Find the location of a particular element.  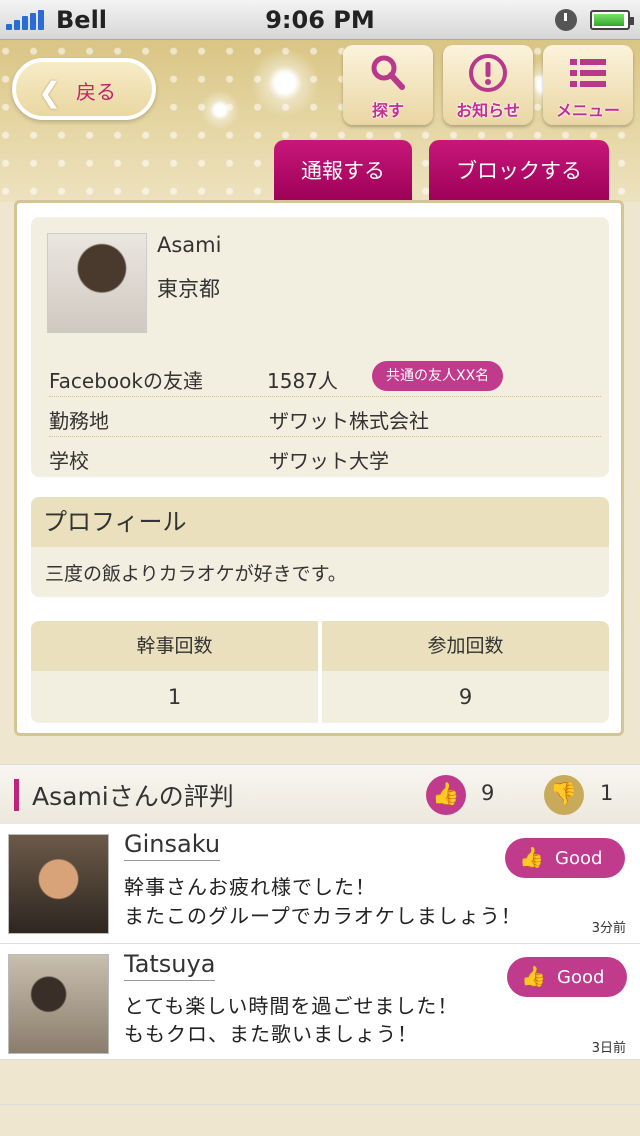

reputation-header: Asamiさんの評判 👍 9 👎 1 is located at coordinates (320, 794).